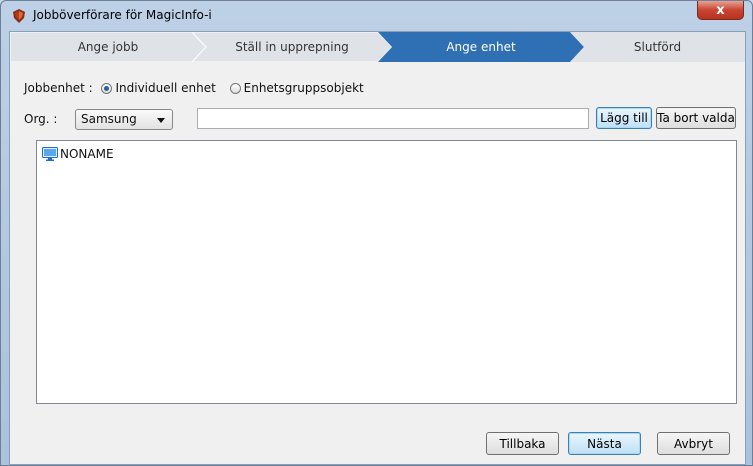 This screenshot has height=466, width=753. What do you see at coordinates (604, 443) in the screenshot?
I see `next-button: Nästa` at bounding box center [604, 443].